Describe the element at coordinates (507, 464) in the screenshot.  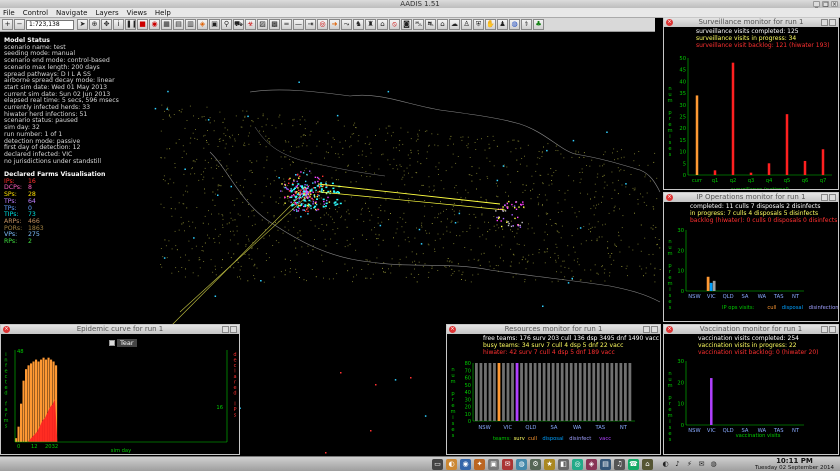
I see `taskbar-mail-icon: ✉` at that location.